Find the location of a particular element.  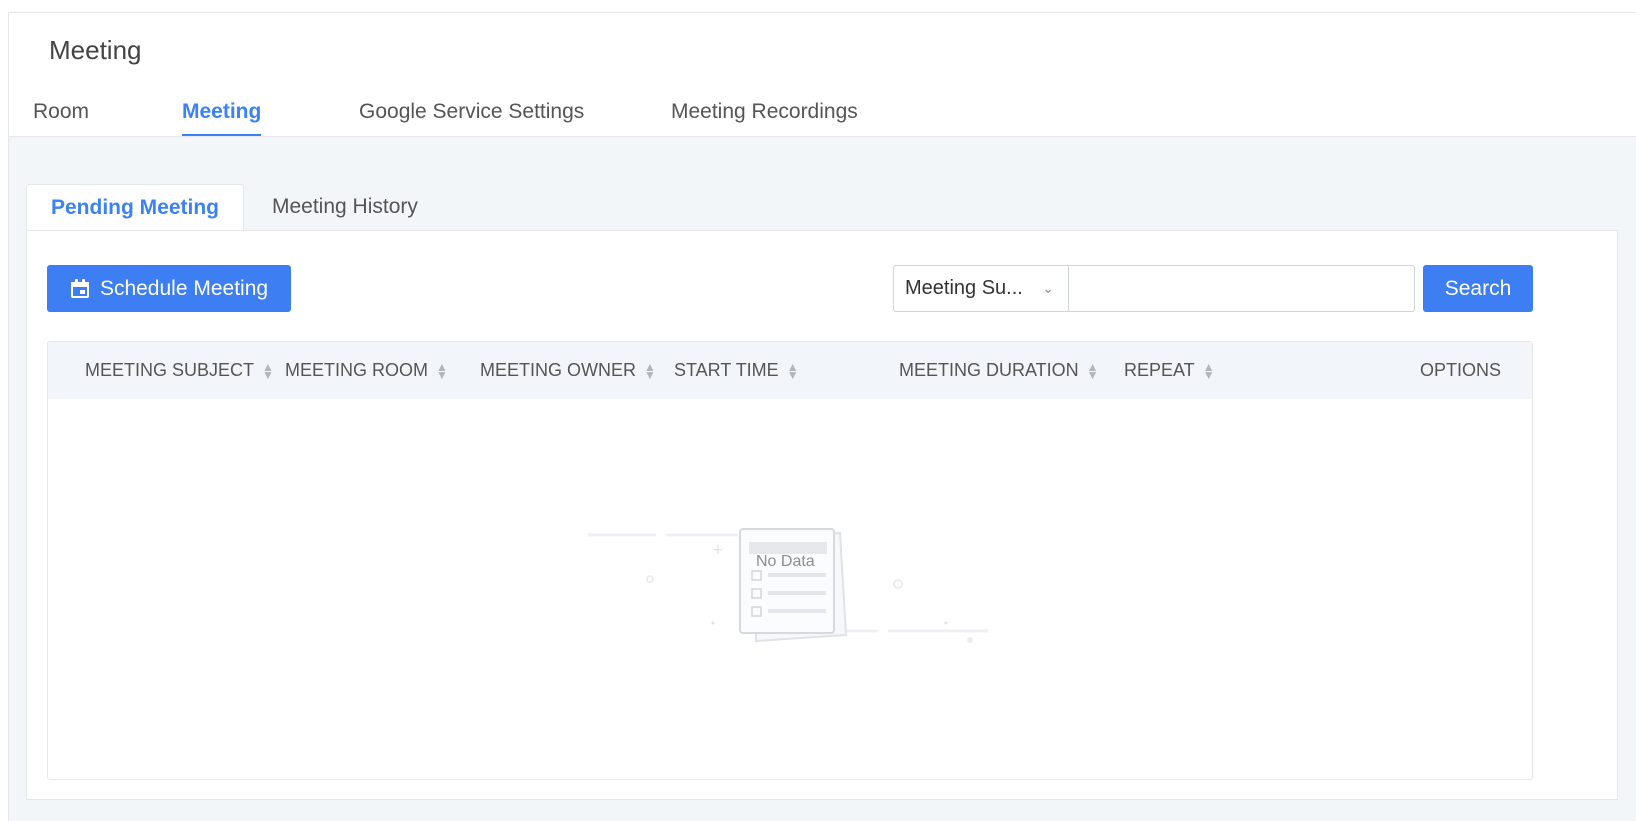

search-field-select: Meeting Su... ⌄ is located at coordinates (981, 288).